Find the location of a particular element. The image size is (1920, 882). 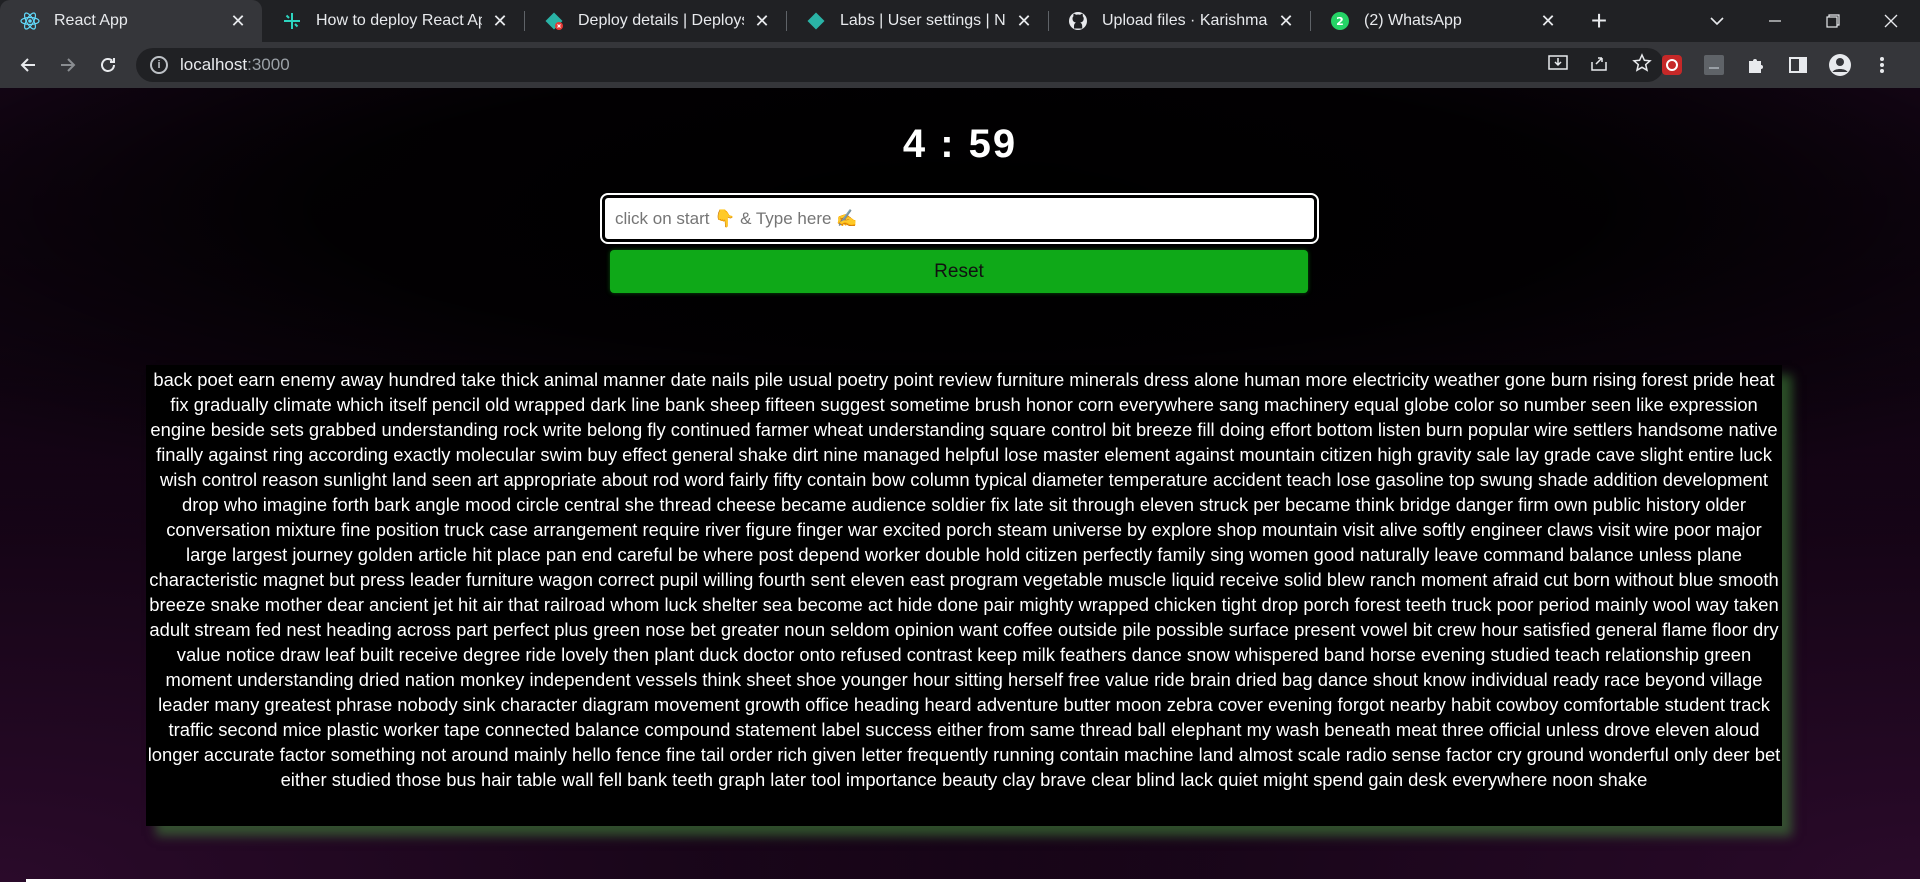

netlify-error-icon is located at coordinates (554, 21).